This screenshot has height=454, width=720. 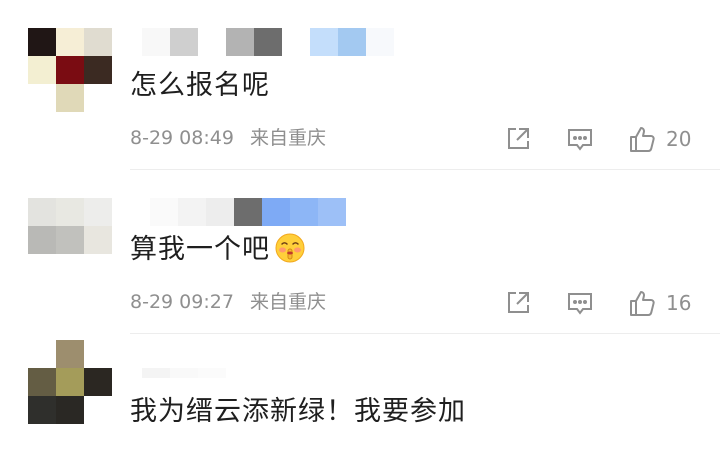 I want to click on comment-text: 算我一个吧, so click(x=218, y=250).